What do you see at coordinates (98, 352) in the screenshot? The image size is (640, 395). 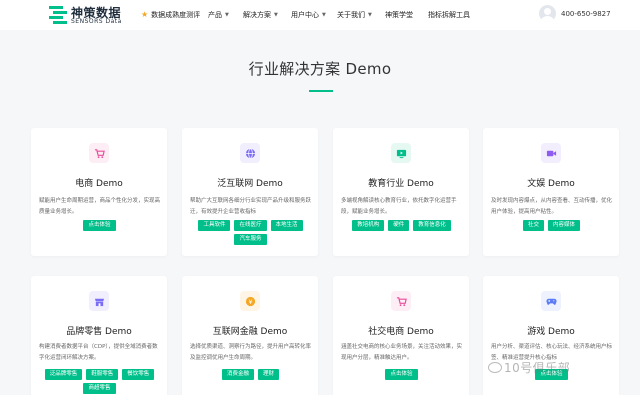 I see `card-description: 构建消费者数据平台（CDP），提供全域消费者数字化运营闭环解决方案。` at bounding box center [98, 352].